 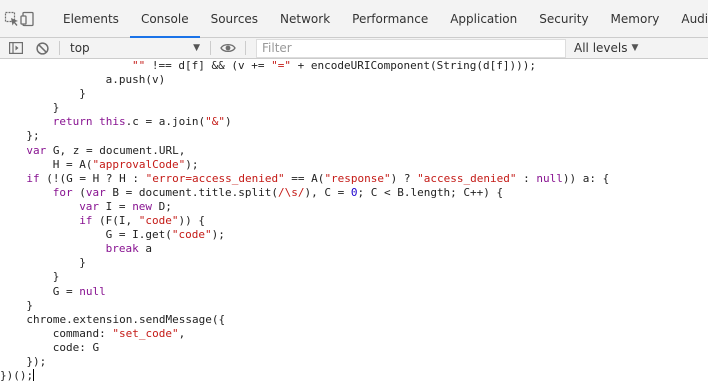 I want to click on code-token: (!(G = H ? H :, so click(x=92, y=178).